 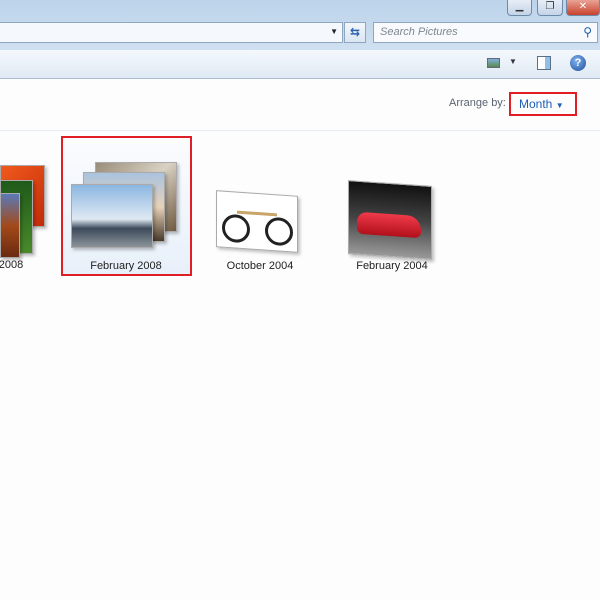 I want to click on minimize-button: ▁, so click(x=519, y=8).